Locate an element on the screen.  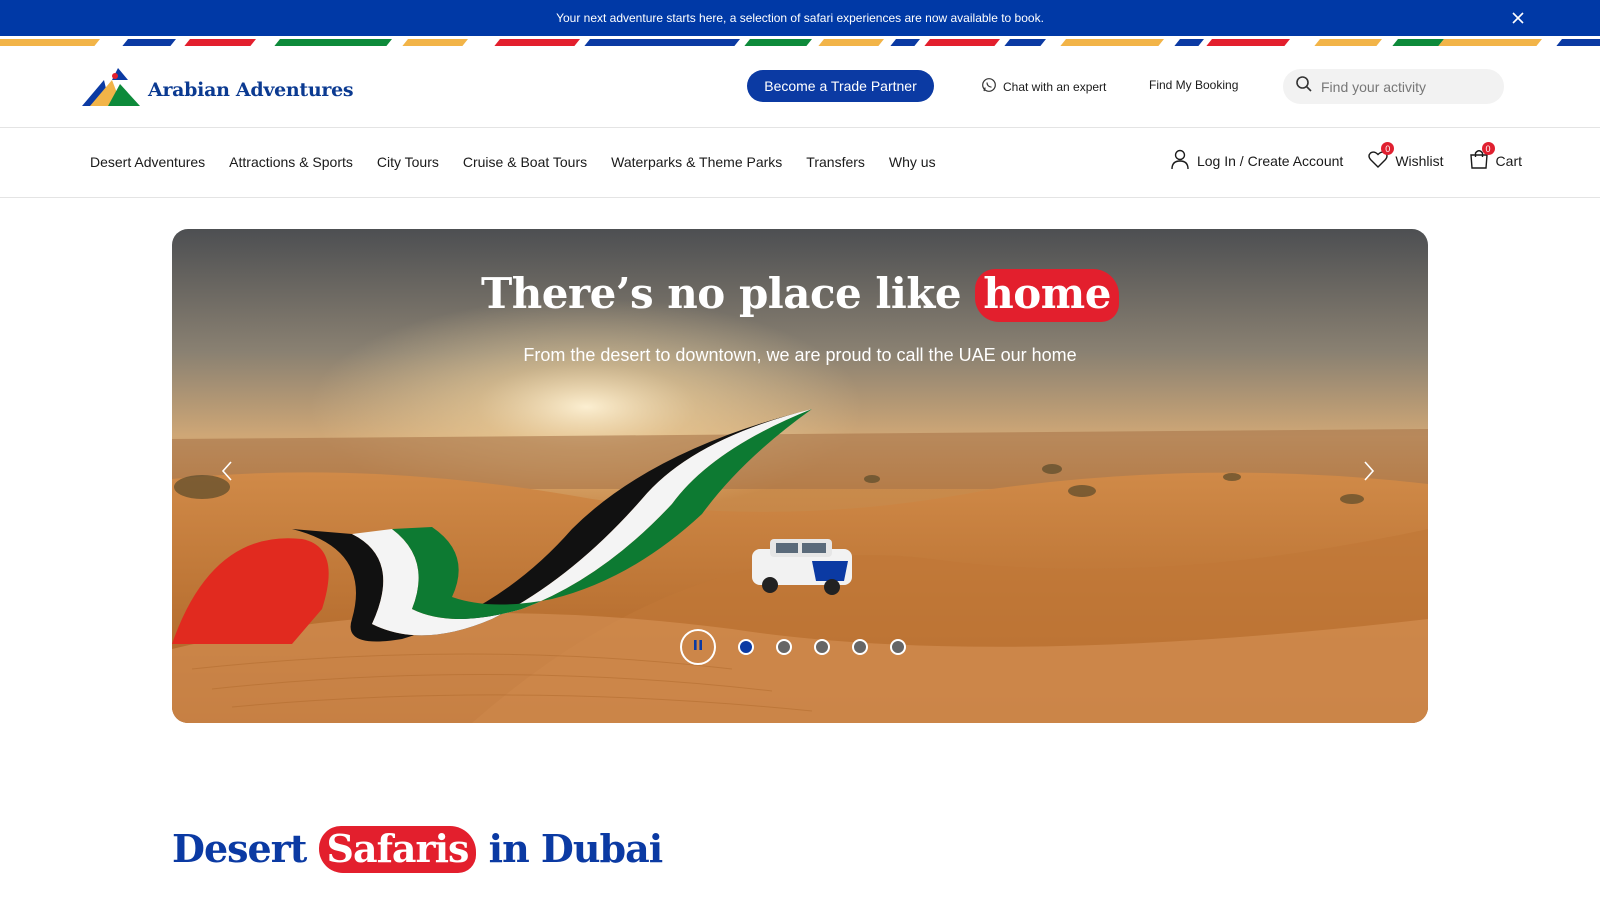
login-link: Log In / Create Account is located at coordinates (1256, 160).